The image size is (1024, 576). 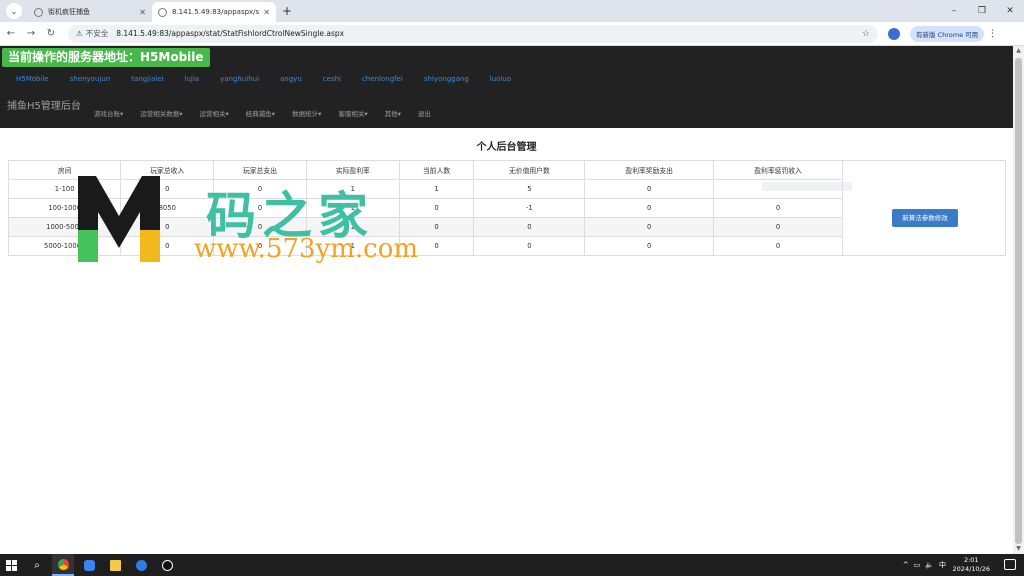 What do you see at coordinates (649, 170) in the screenshot?
I see `column-header: 盈利率奖励支出` at bounding box center [649, 170].